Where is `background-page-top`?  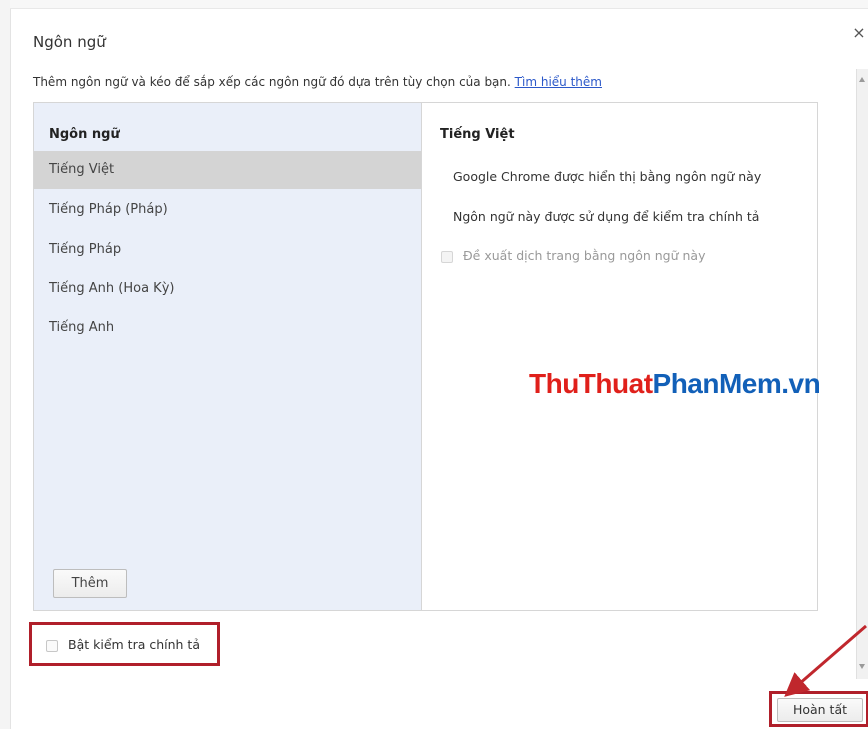 background-page-top is located at coordinates (439, 4).